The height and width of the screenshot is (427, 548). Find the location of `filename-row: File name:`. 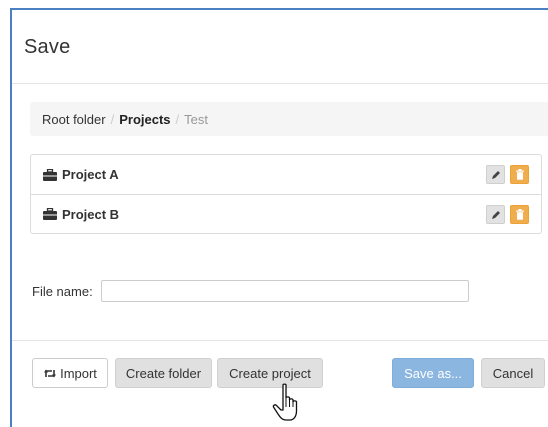

filename-row: File name: is located at coordinates (250, 291).